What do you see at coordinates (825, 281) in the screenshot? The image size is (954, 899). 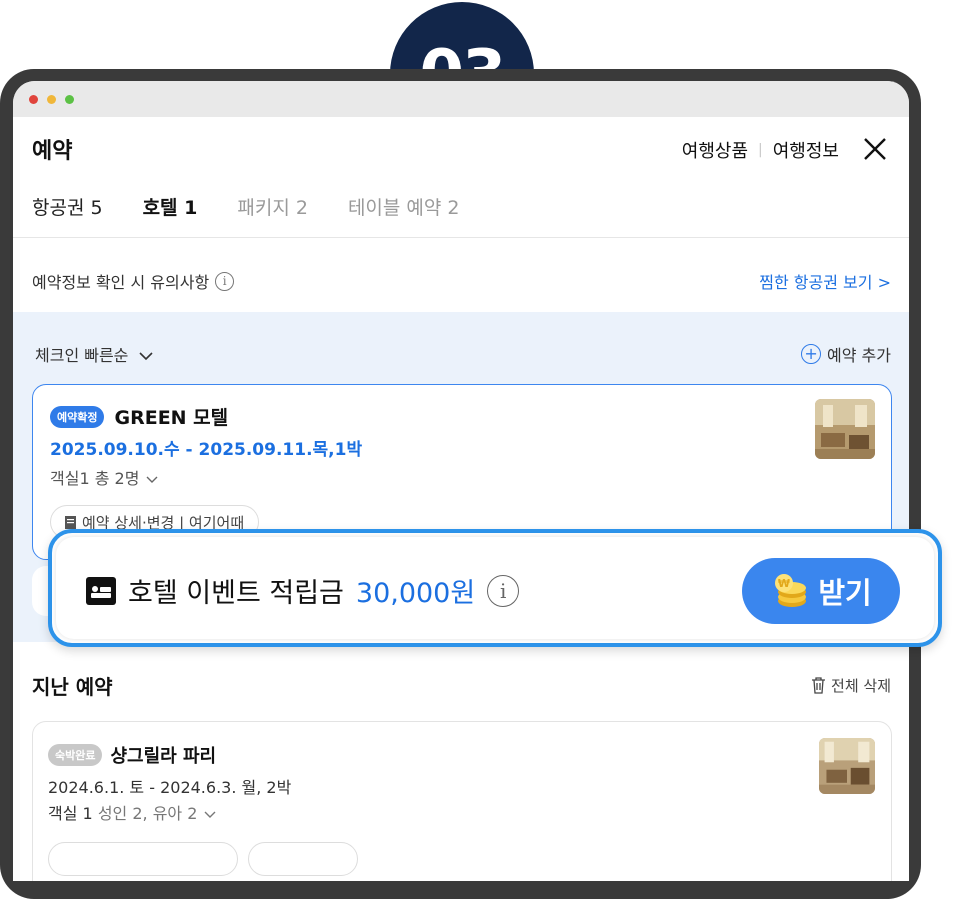 I see `wishlist-flights-link: 찜한 항공권 보기 >` at bounding box center [825, 281].